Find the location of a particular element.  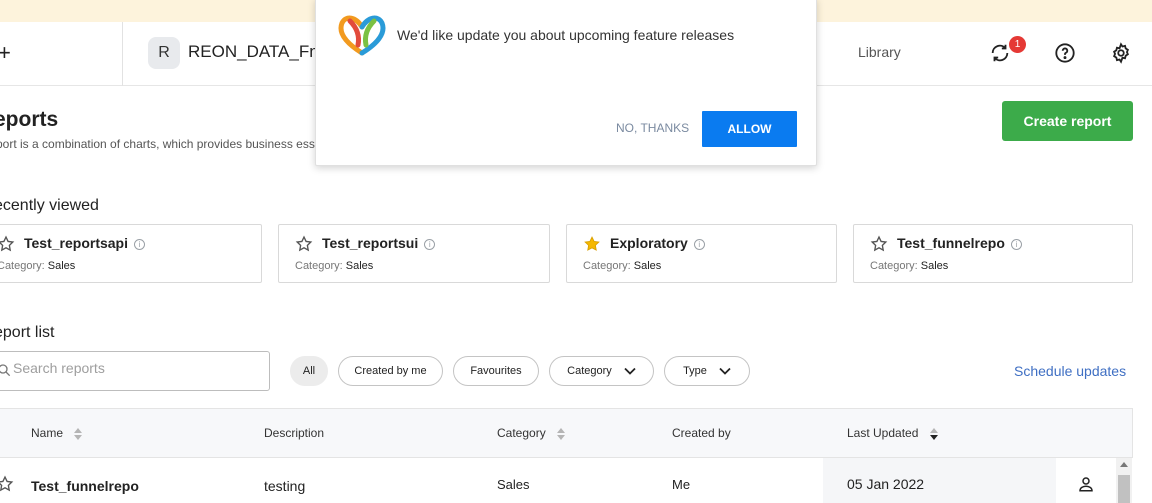

filter-chip-all: All is located at coordinates (309, 371).